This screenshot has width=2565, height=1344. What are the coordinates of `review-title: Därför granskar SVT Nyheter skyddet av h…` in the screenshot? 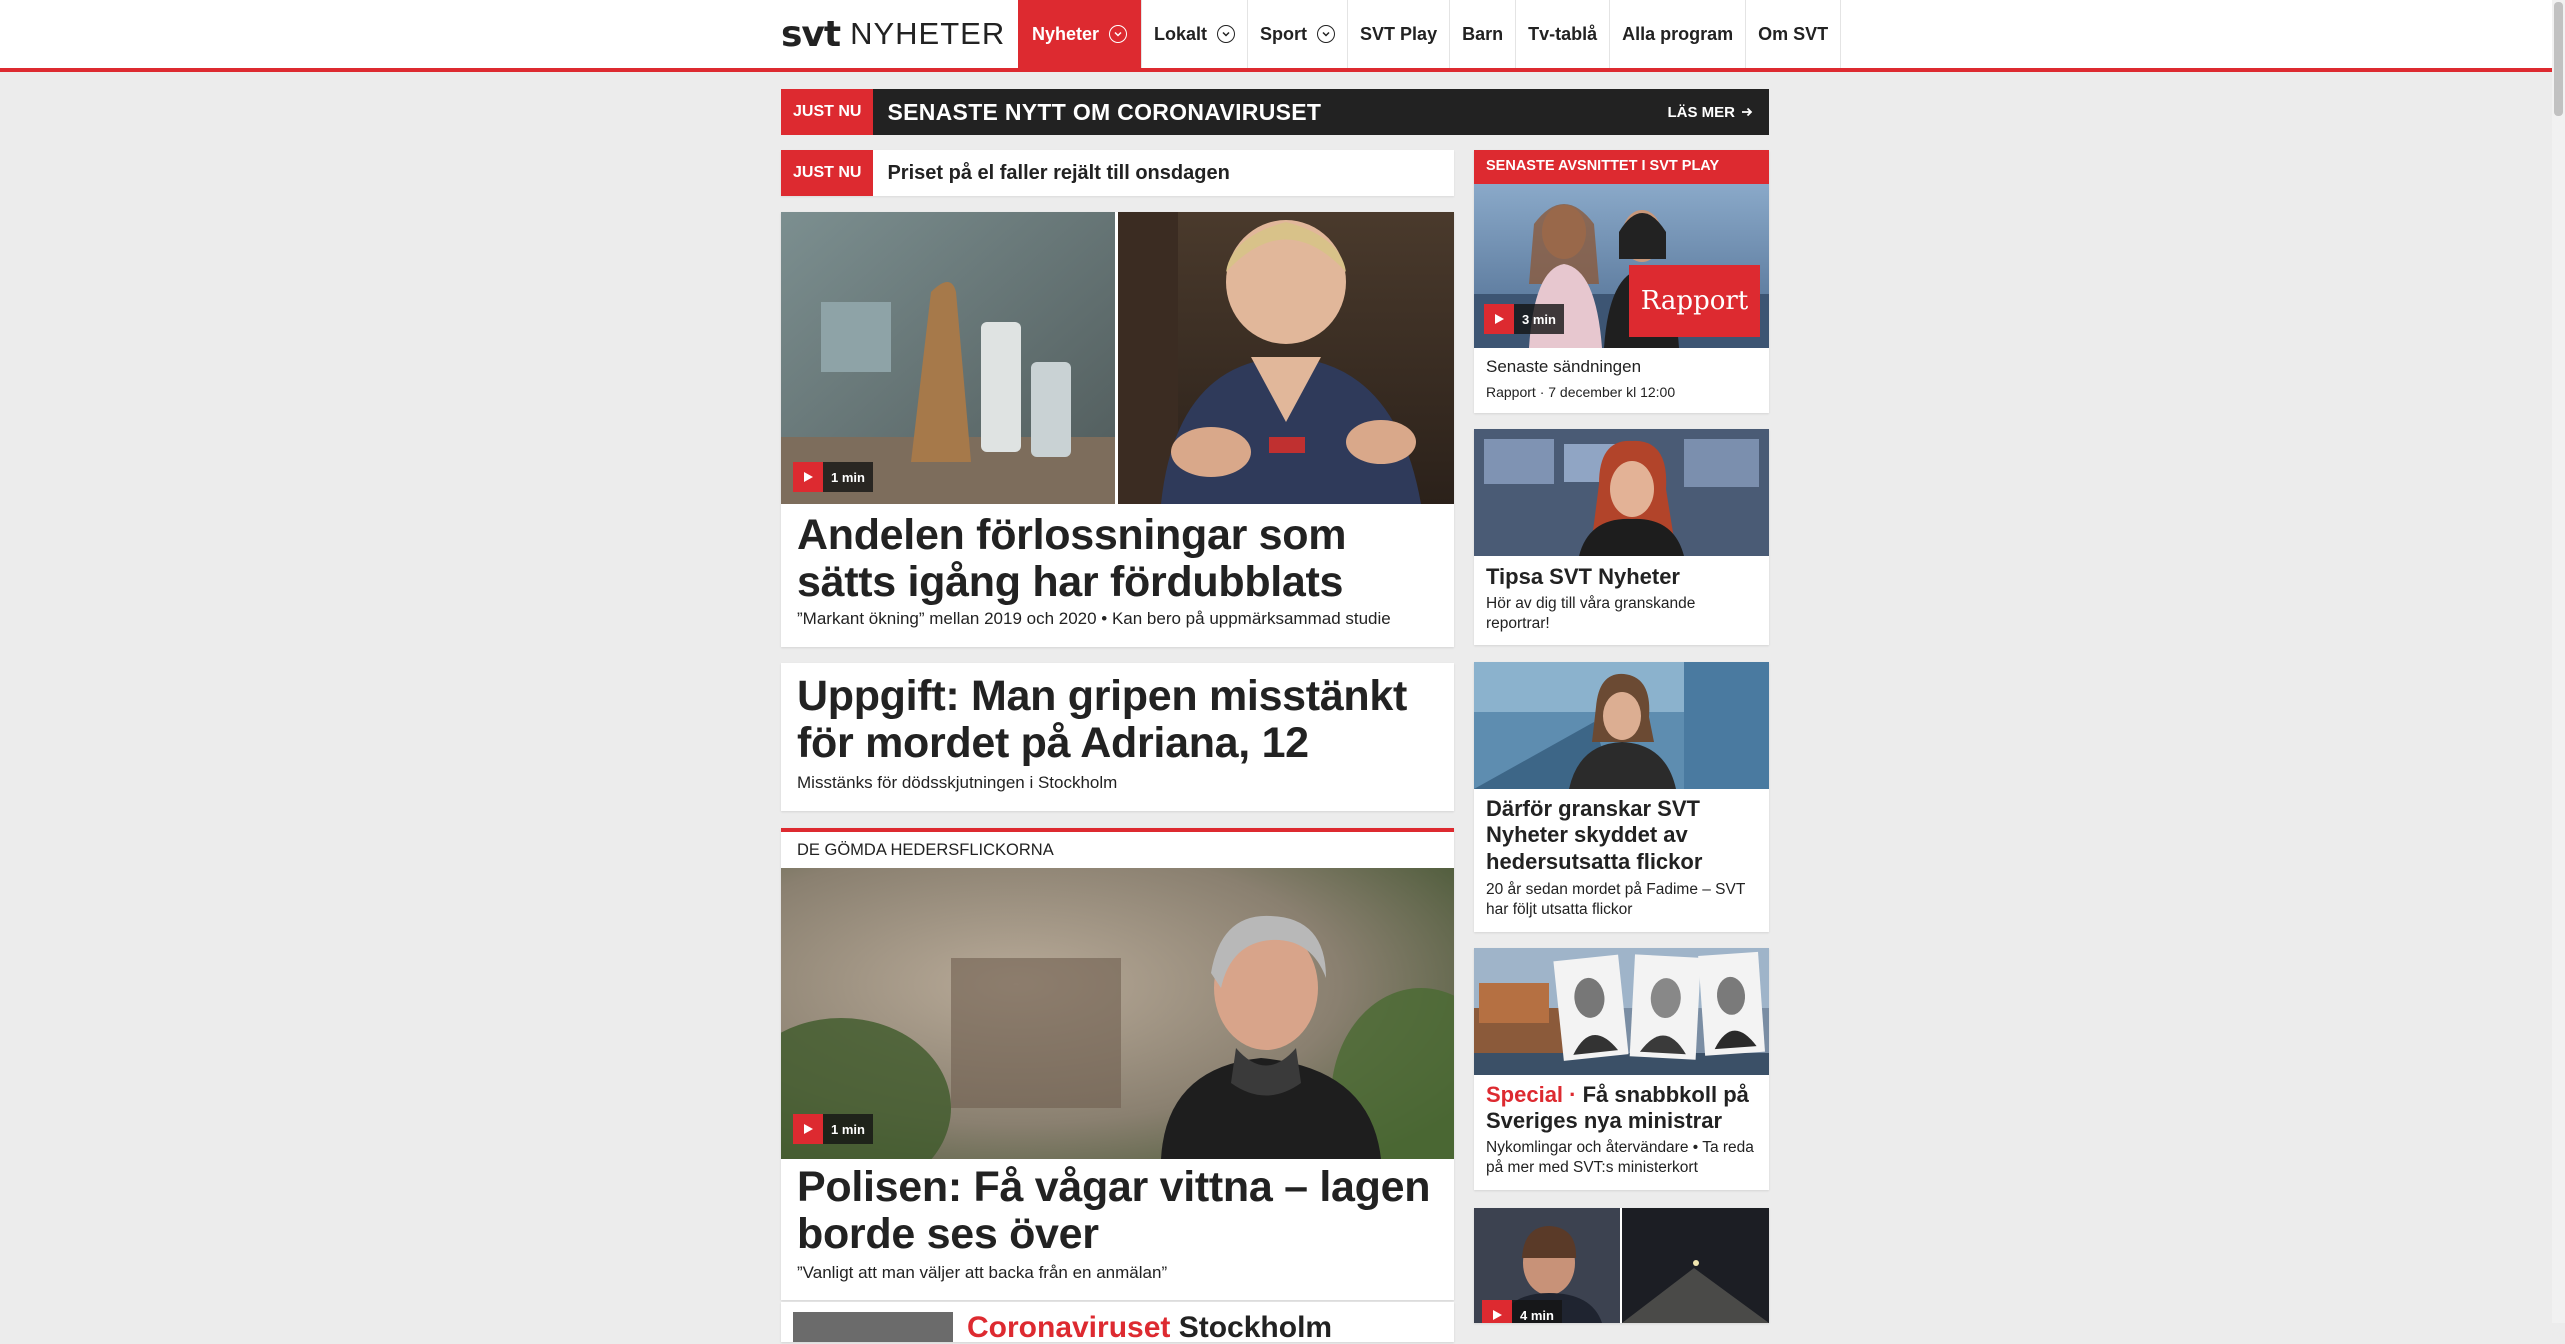 It's located at (1621, 835).